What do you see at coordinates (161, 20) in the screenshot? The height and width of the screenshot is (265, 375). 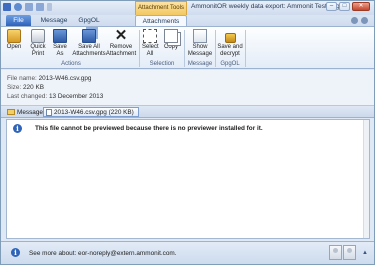 I see `tab-attachments: Attachments` at bounding box center [161, 20].